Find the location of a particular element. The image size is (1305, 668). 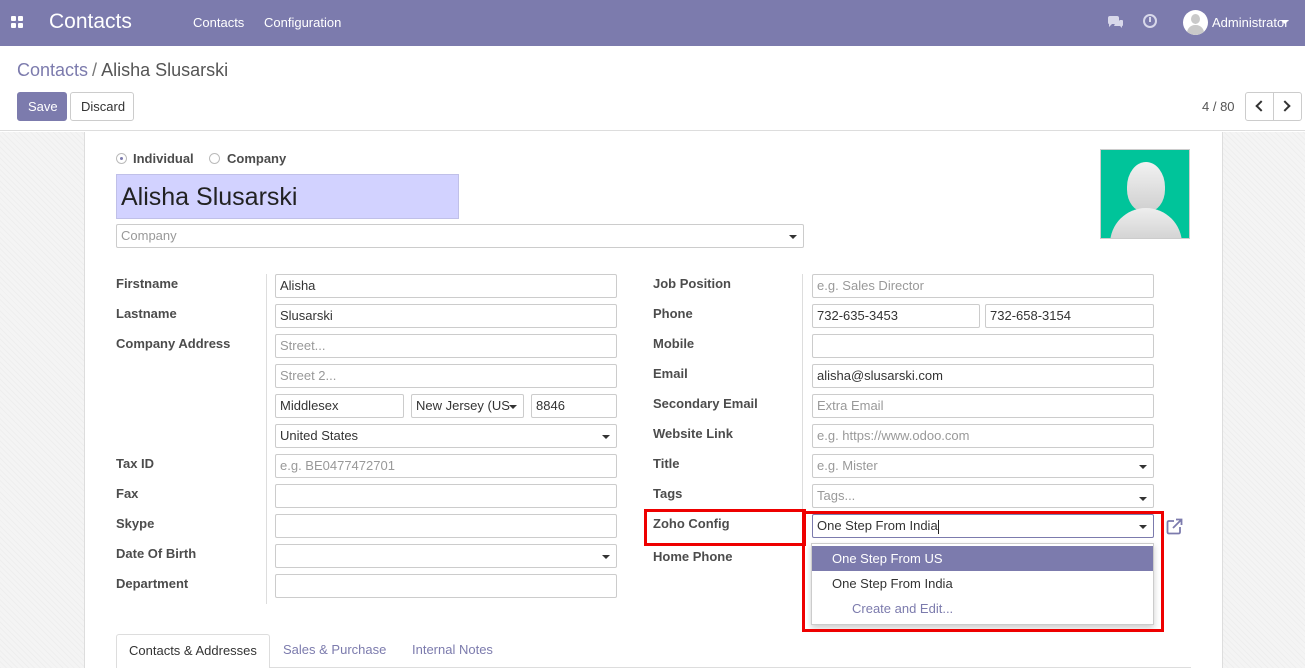

label-home-phone: Home Phone is located at coordinates (693, 556).